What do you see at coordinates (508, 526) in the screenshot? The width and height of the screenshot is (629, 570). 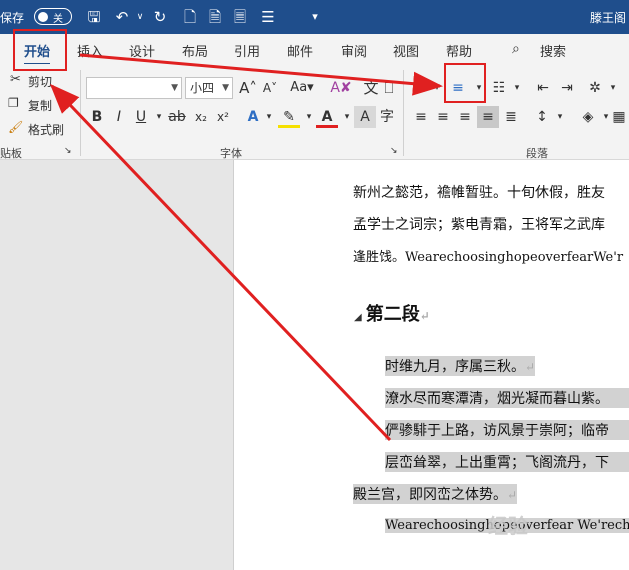 I see `watermark: 经验` at bounding box center [508, 526].